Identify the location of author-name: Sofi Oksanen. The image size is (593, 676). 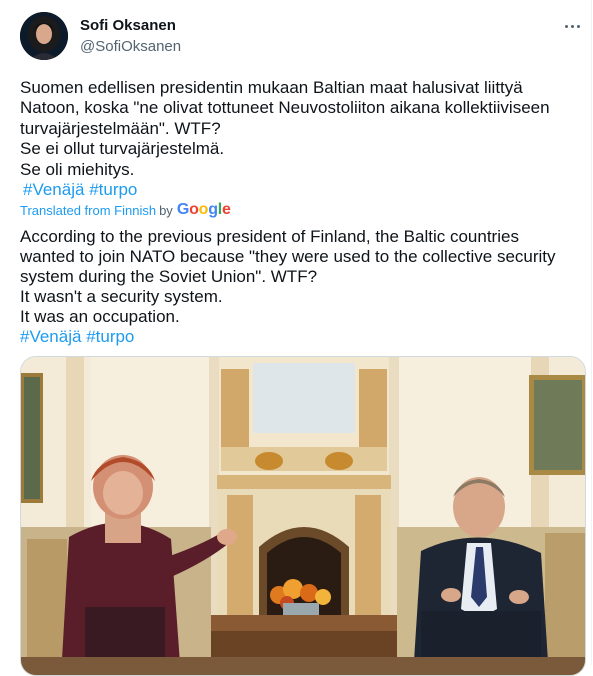
(128, 25).